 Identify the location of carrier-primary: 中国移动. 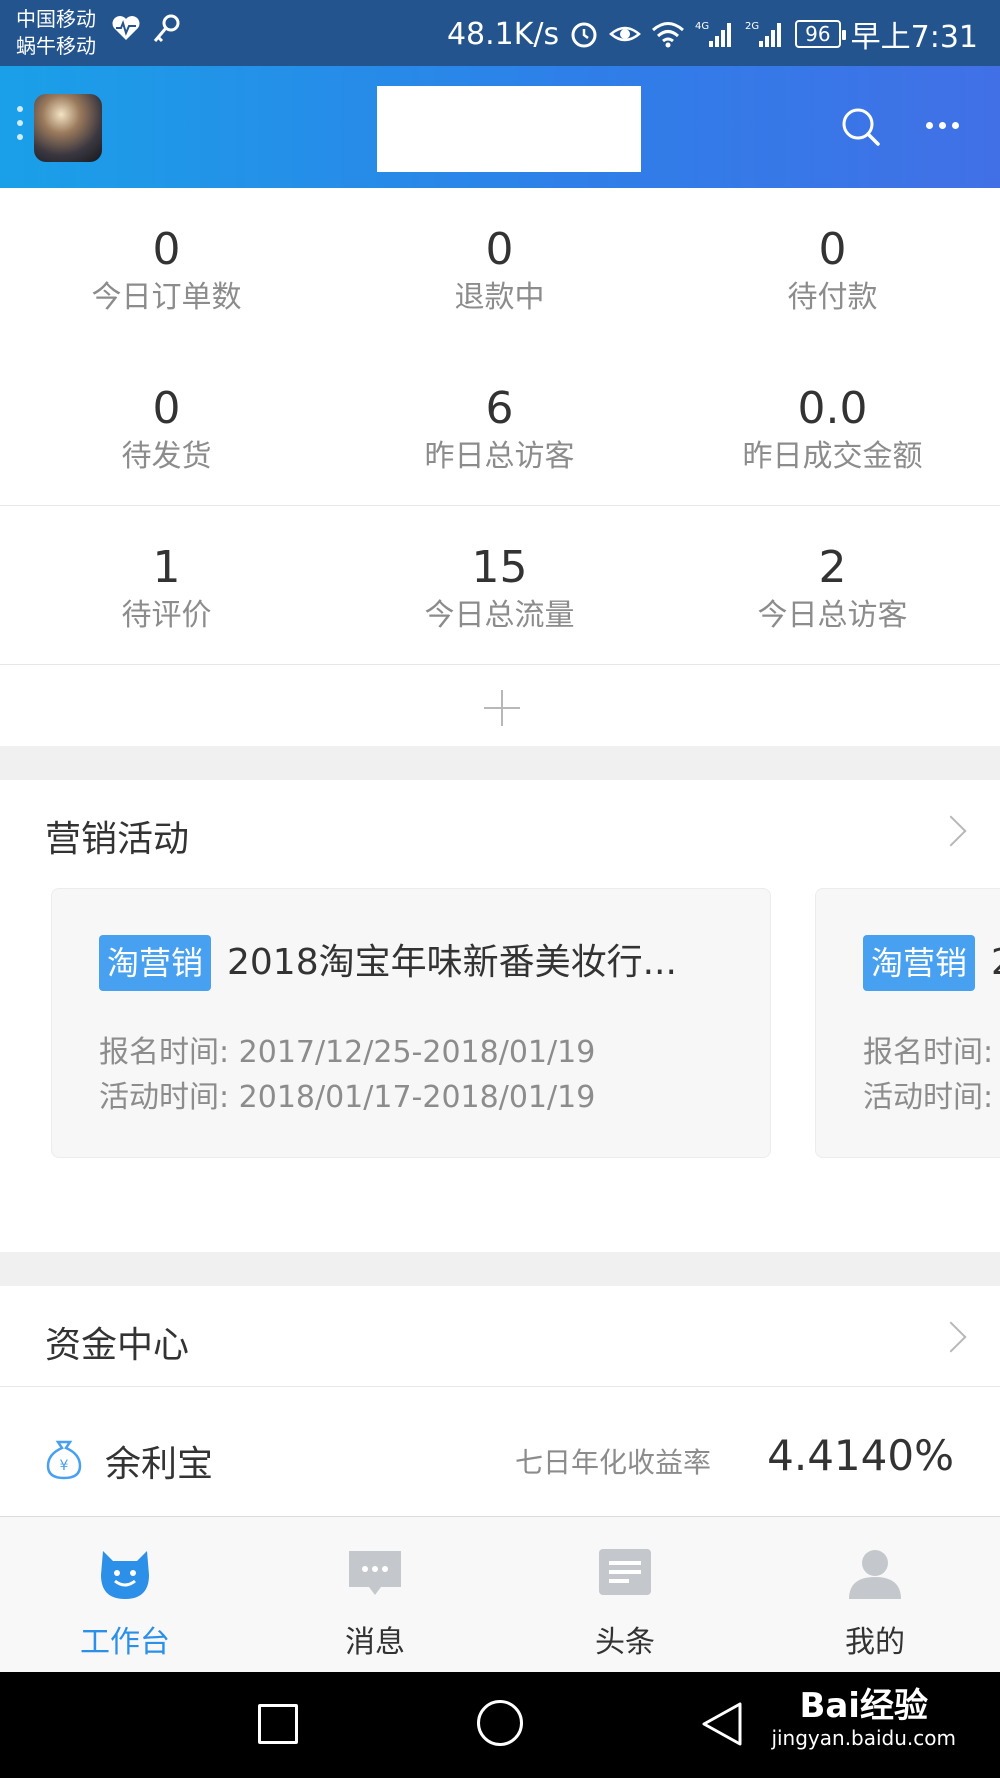
(56, 19).